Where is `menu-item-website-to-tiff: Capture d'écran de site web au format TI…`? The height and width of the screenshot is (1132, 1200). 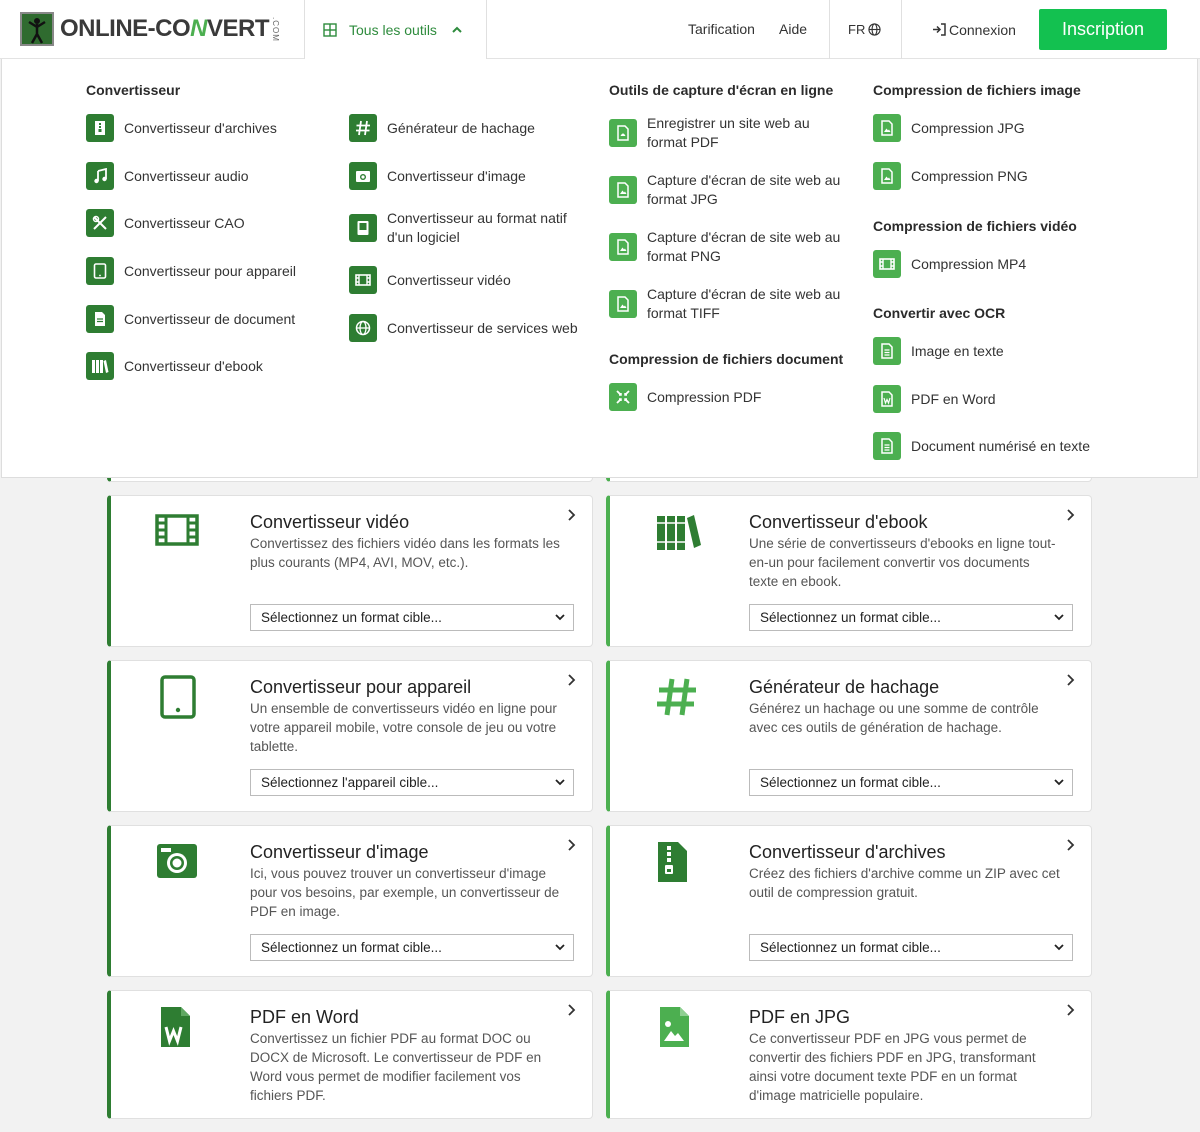
menu-item-website-to-tiff: Capture d'écran de site web au format TI… is located at coordinates (728, 304).